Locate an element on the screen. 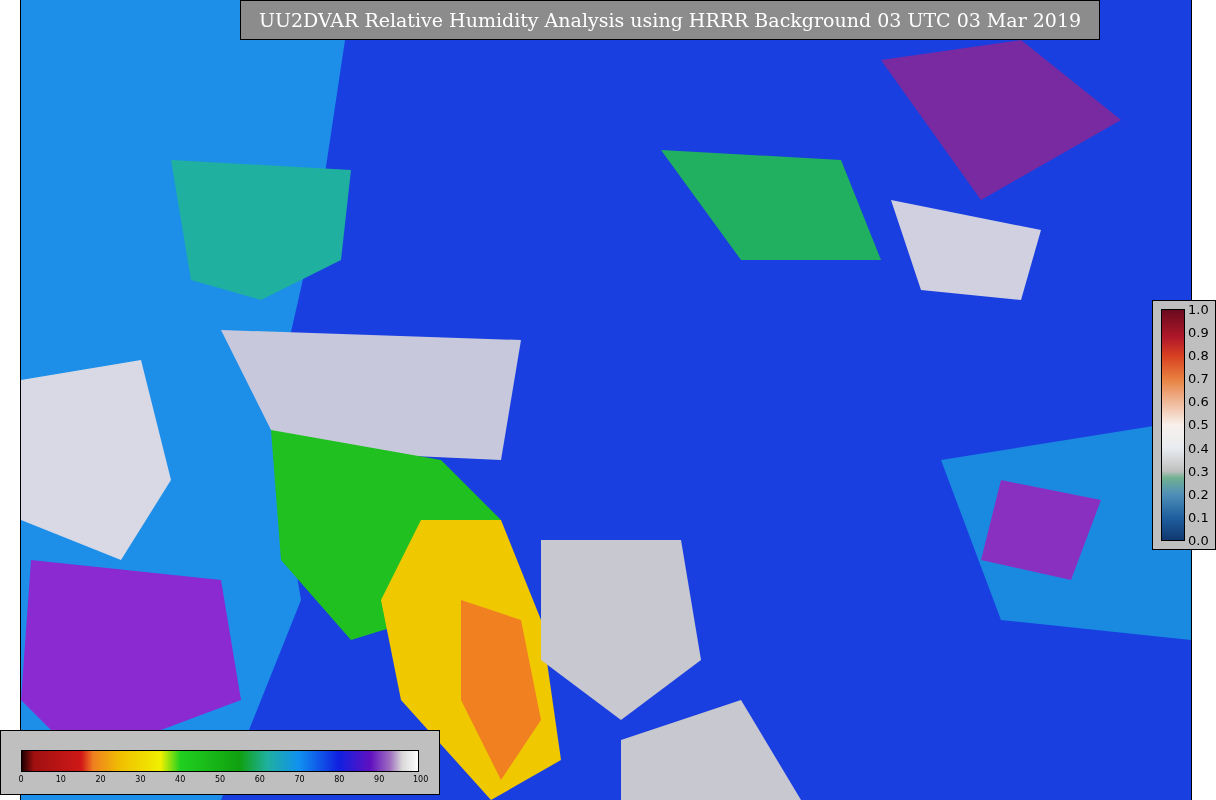 This screenshot has width=1216, height=800. map-title: UU2DVAR Relative Humidity Analysis using HRRR Background 03 UTC 03 Mar 2019 is located at coordinates (670, 20).